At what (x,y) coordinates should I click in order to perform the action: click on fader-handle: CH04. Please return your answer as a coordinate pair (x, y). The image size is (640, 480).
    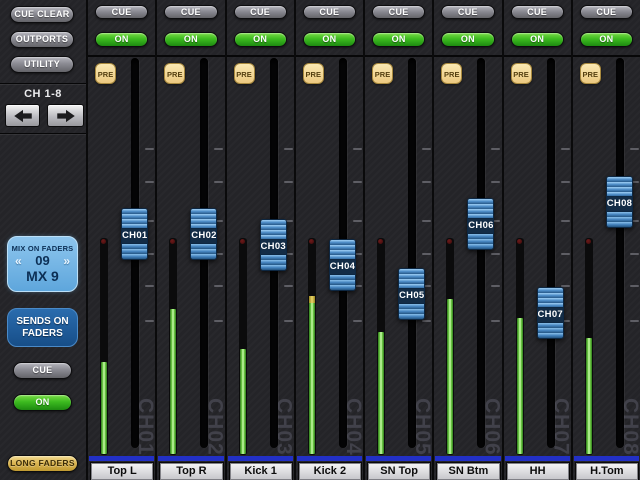
    Looking at the image, I should click on (342, 265).